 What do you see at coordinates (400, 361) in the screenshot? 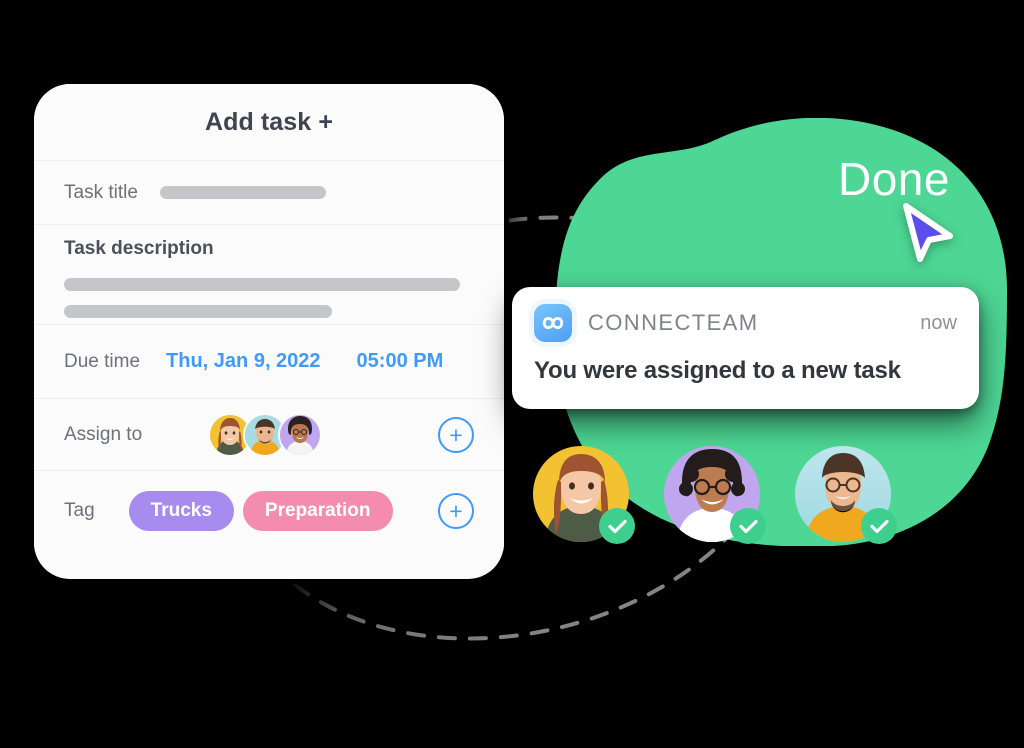
I see `due-clock-value: 05:00 PM` at bounding box center [400, 361].